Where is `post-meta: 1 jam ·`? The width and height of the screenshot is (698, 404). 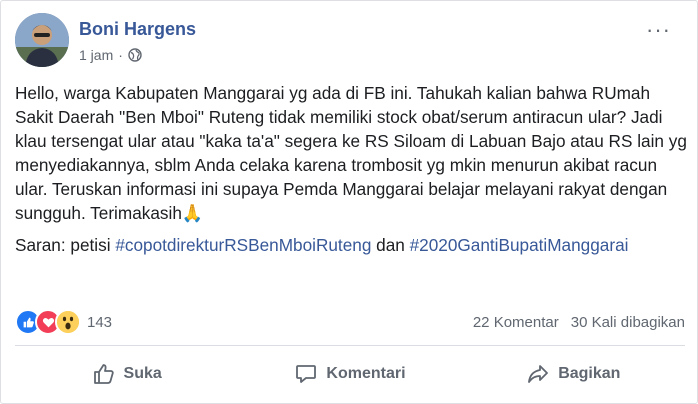 post-meta: 1 jam · is located at coordinates (110, 55).